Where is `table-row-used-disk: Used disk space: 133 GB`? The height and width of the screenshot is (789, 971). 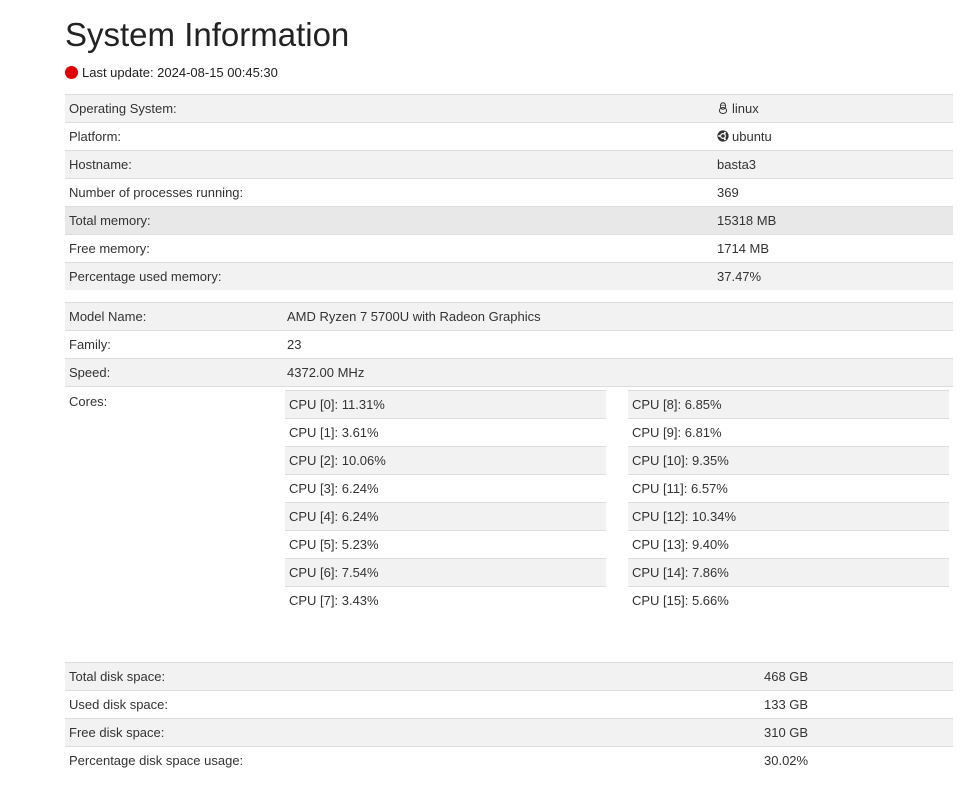
table-row-used-disk: Used disk space: 133 GB is located at coordinates (509, 704).